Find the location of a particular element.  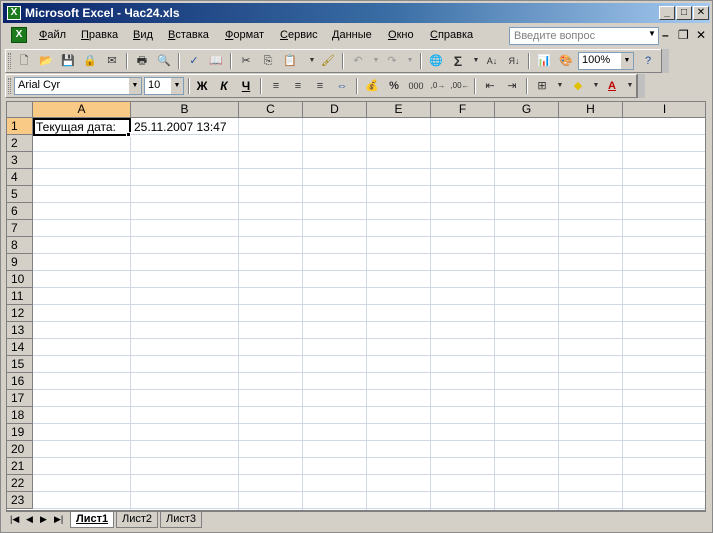

select-all-corner is located at coordinates (20, 110).